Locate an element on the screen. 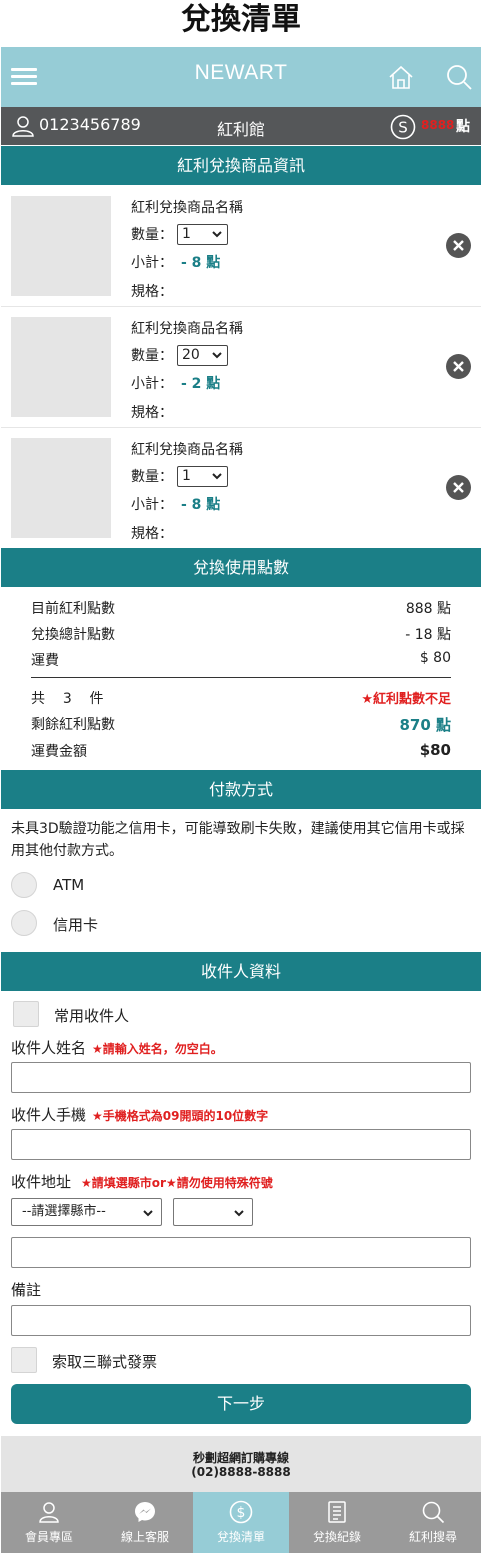  quantity-value: 20 is located at coordinates (191, 355).